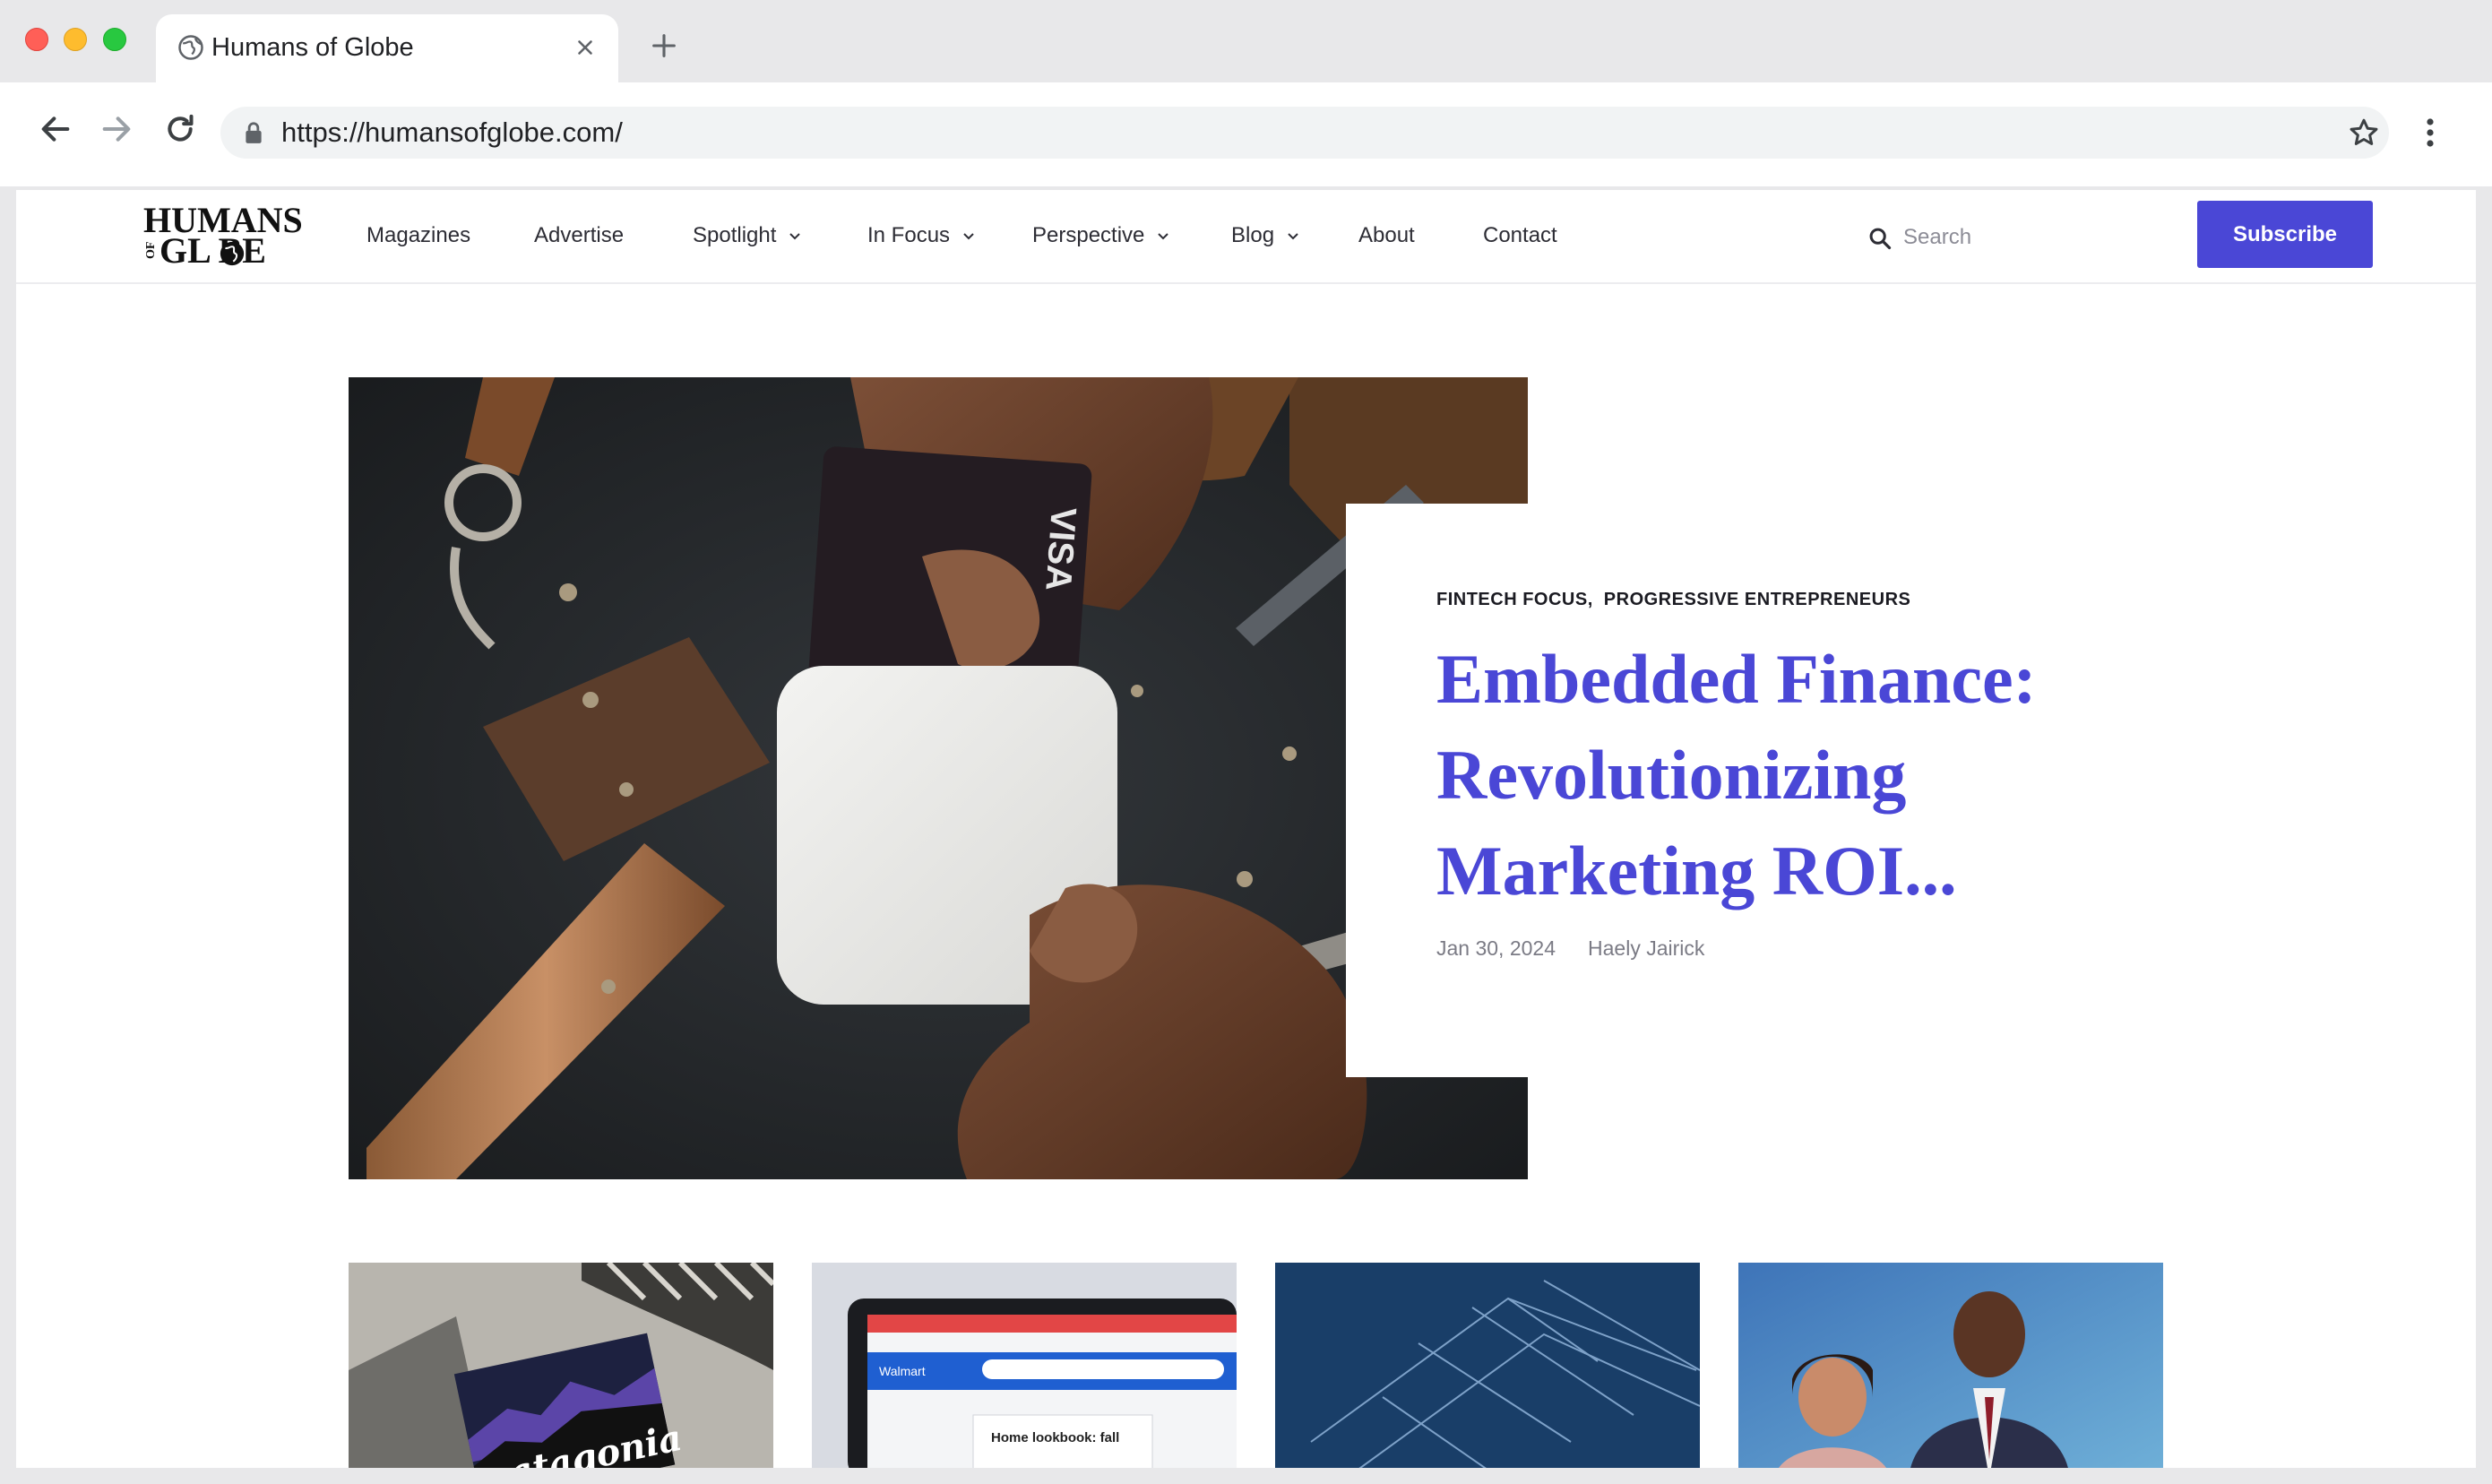 This screenshot has height=1484, width=2492. I want to click on close-window-button, so click(36, 39).